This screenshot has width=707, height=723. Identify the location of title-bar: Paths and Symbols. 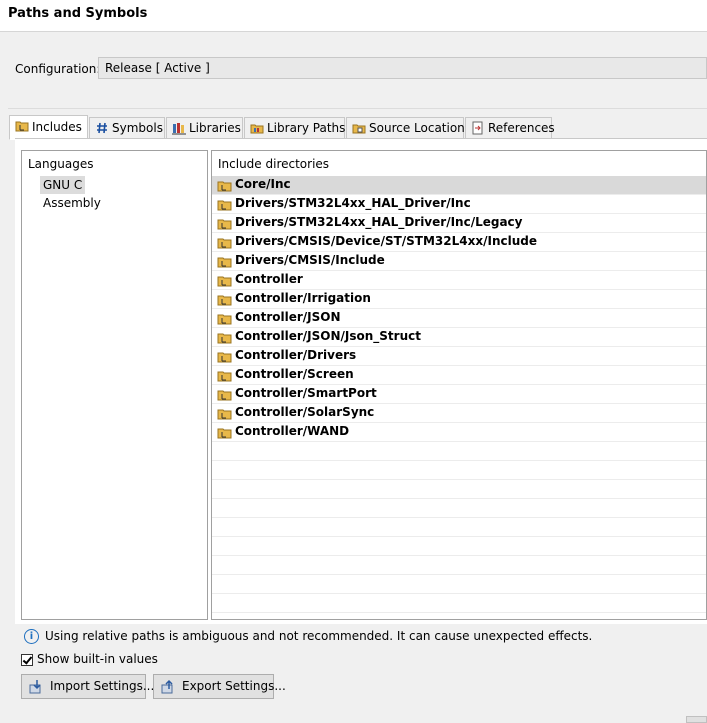
(353, 16).